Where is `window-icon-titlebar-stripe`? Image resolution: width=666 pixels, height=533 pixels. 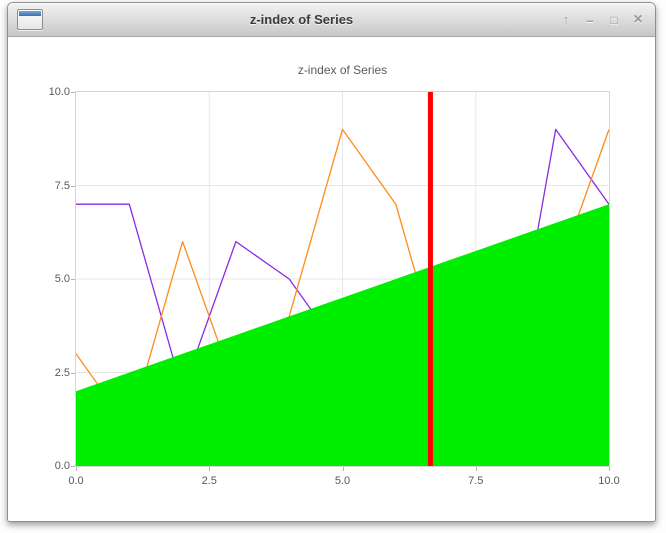
window-icon-titlebar-stripe is located at coordinates (30, 13).